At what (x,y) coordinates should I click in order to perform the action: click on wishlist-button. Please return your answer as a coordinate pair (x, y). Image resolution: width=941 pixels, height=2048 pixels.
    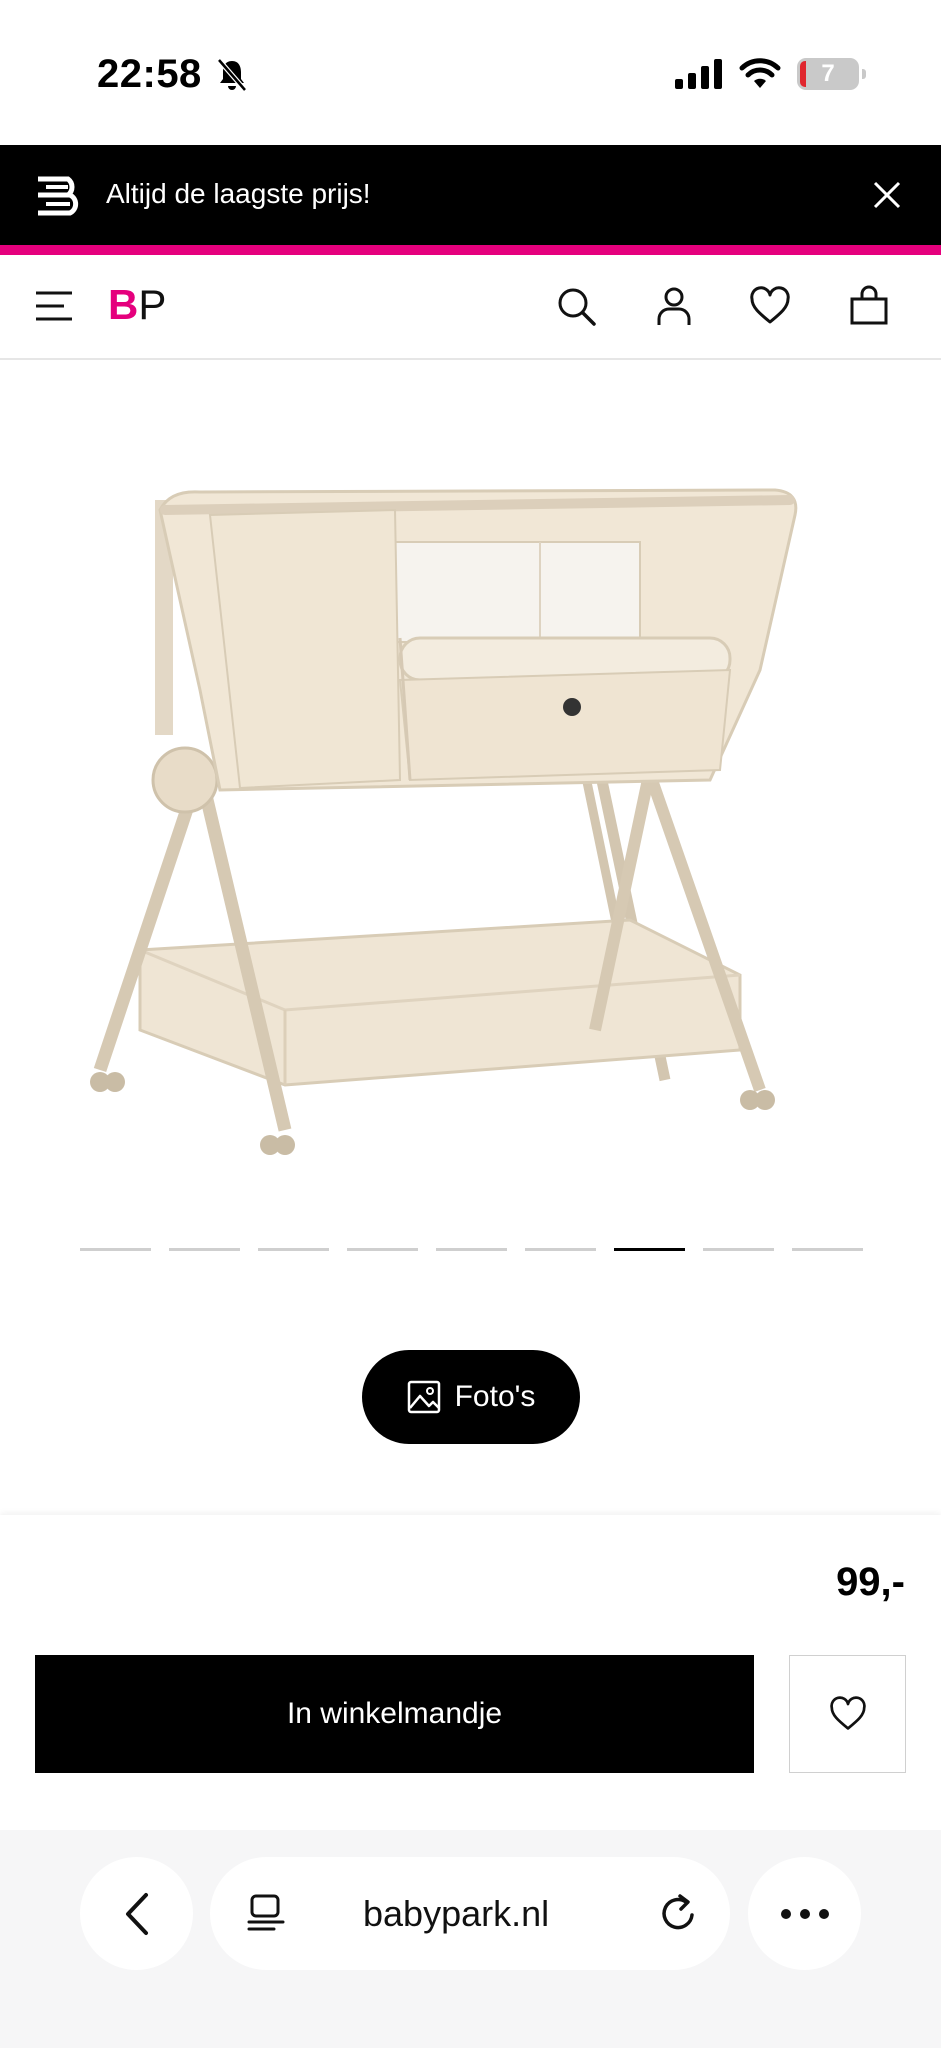
    Looking at the image, I should click on (847, 1714).